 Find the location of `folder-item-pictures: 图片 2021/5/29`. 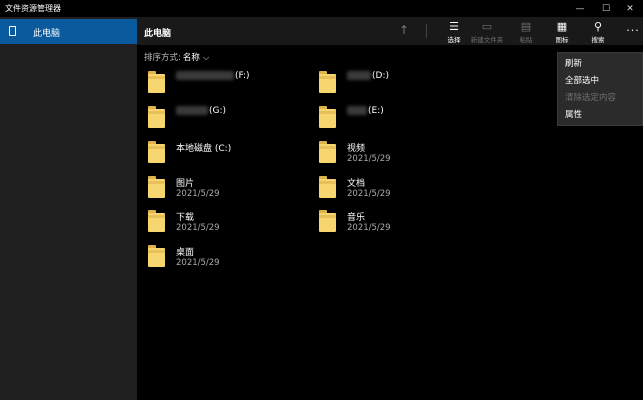

folder-item-pictures: 图片 2021/5/29 is located at coordinates (228, 190).